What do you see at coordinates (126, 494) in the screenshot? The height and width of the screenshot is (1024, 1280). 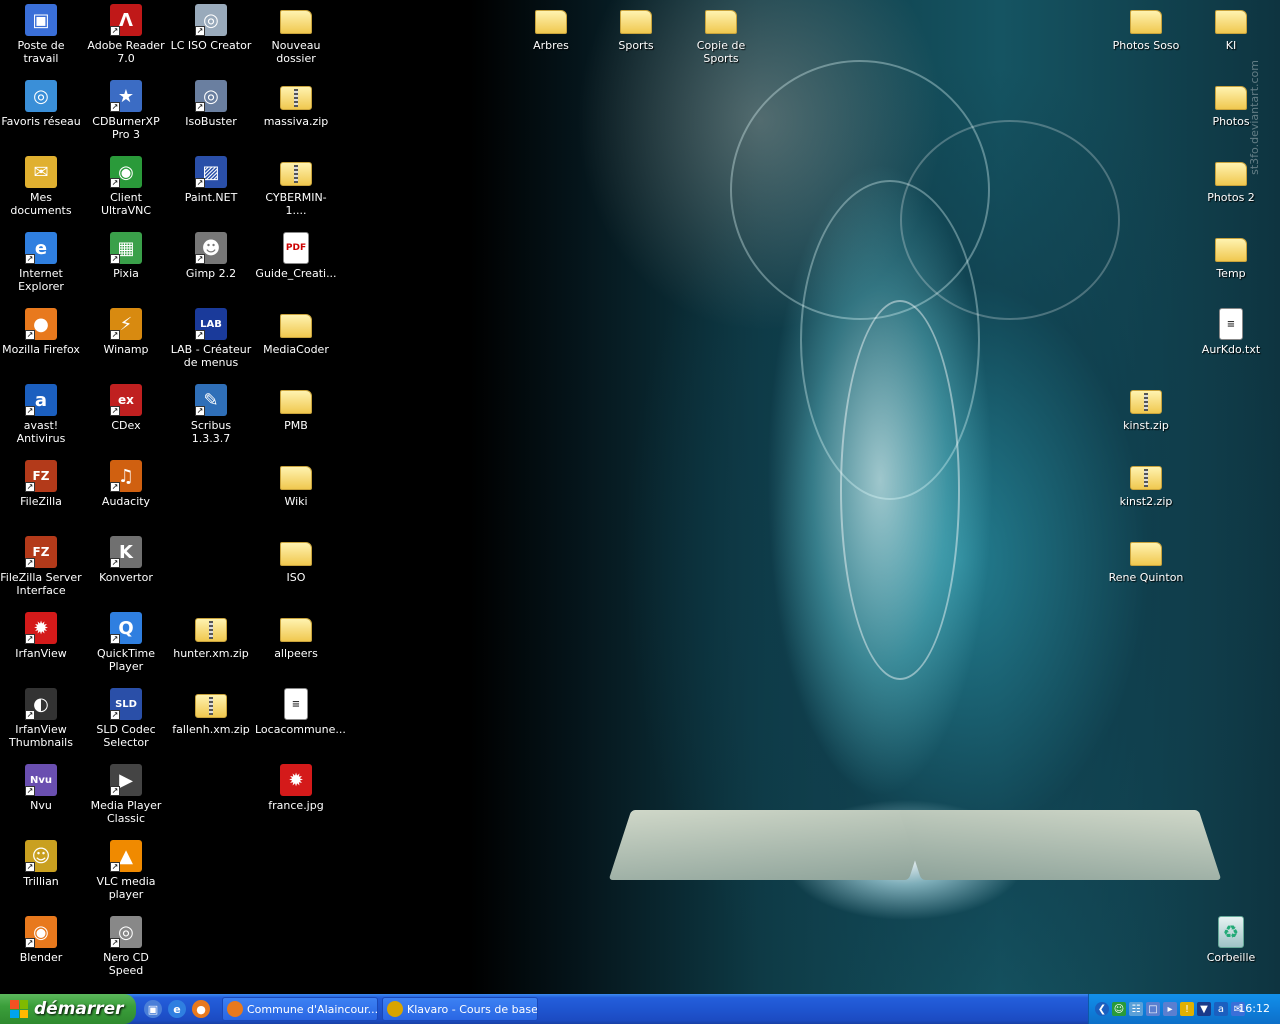 I see `desktop-icon: ♫ ↗ Audacity` at bounding box center [126, 494].